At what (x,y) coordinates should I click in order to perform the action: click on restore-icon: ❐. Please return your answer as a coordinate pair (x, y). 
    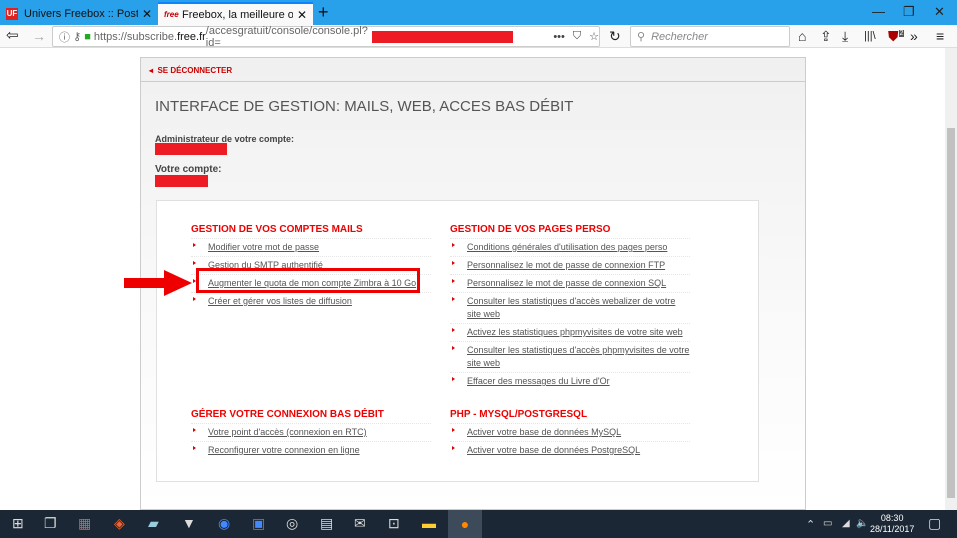
    Looking at the image, I should click on (909, 12).